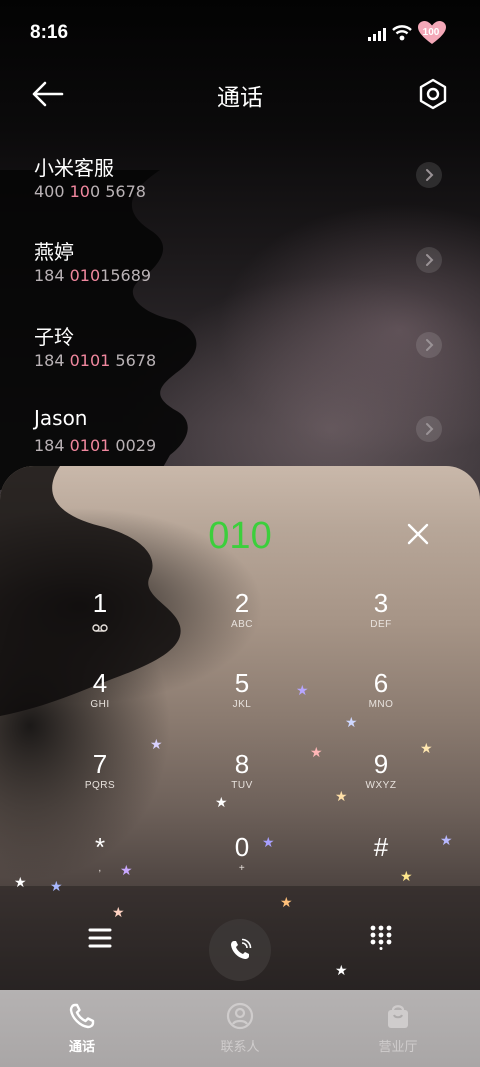 This screenshot has height=1067, width=480. Describe the element at coordinates (240, 1047) in the screenshot. I see `tab-label: 联系人` at that location.